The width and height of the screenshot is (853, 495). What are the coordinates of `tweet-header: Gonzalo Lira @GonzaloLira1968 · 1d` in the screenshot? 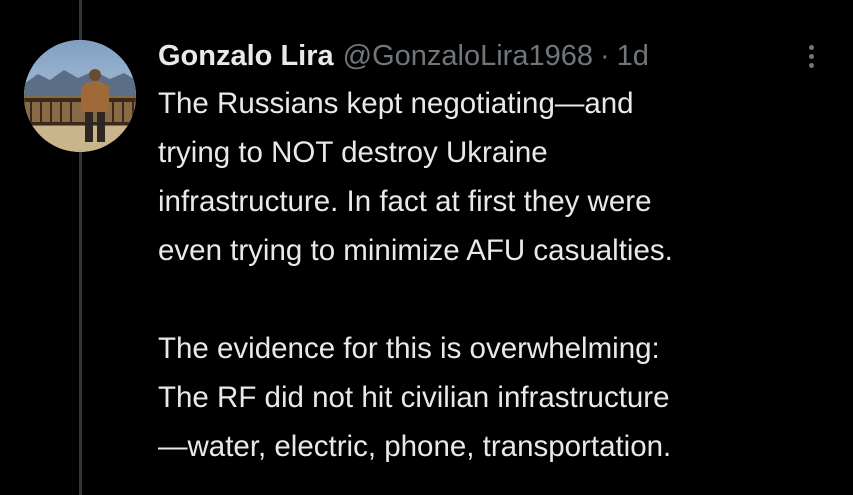 It's located at (403, 56).